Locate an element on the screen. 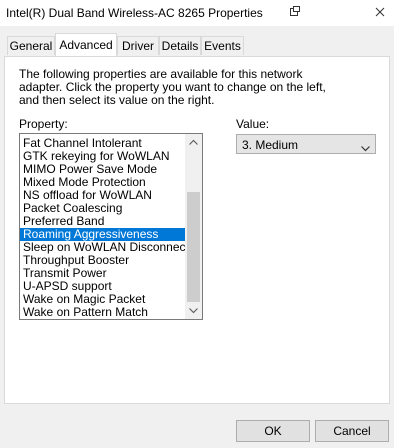  cancel-button: Cancel is located at coordinates (352, 431).